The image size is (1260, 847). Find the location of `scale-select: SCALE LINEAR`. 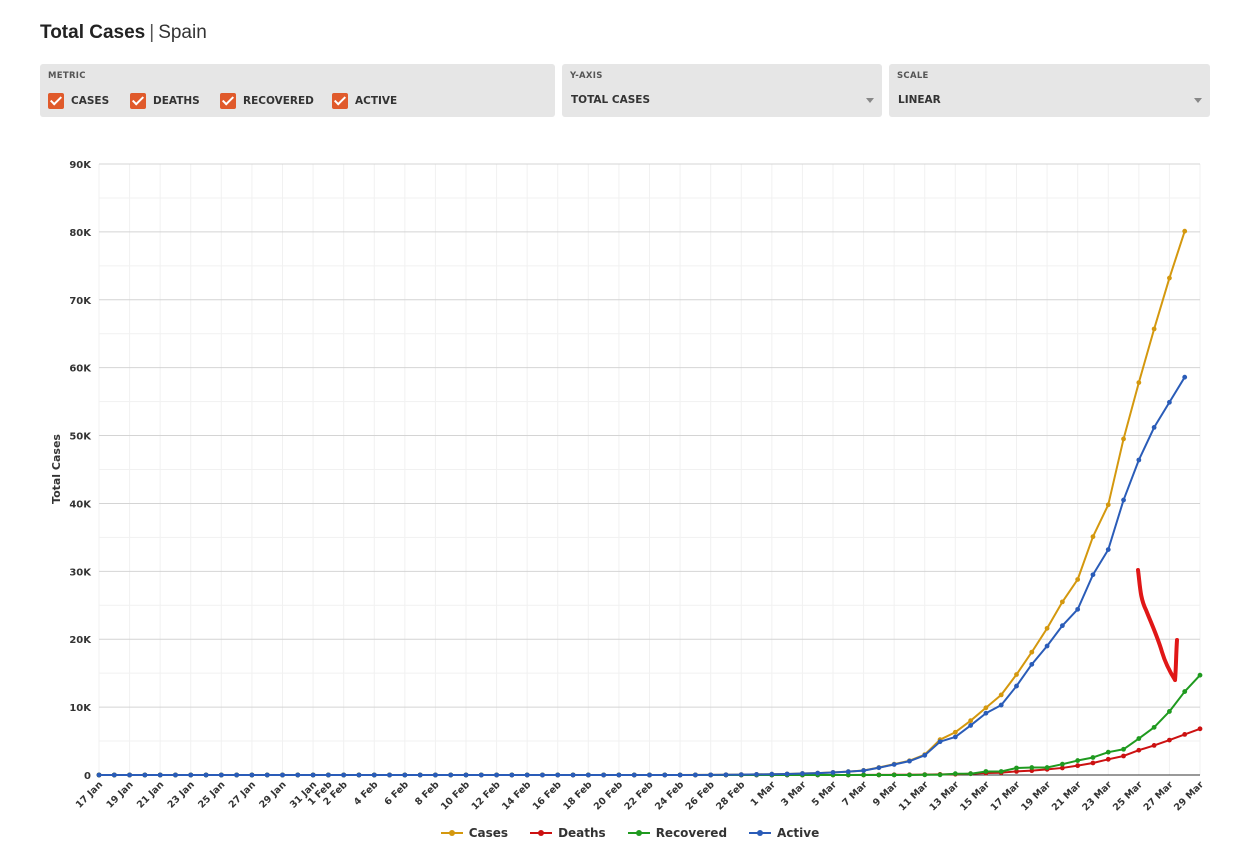

scale-select: SCALE LINEAR is located at coordinates (1049, 90).